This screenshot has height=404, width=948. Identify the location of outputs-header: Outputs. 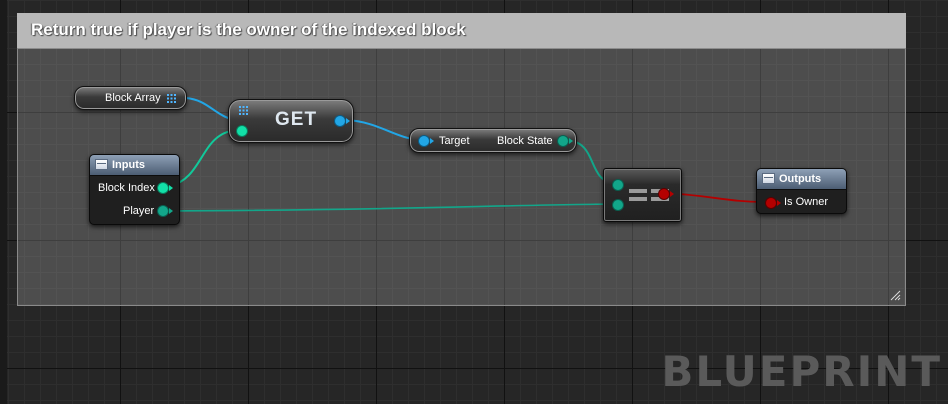
(801, 179).